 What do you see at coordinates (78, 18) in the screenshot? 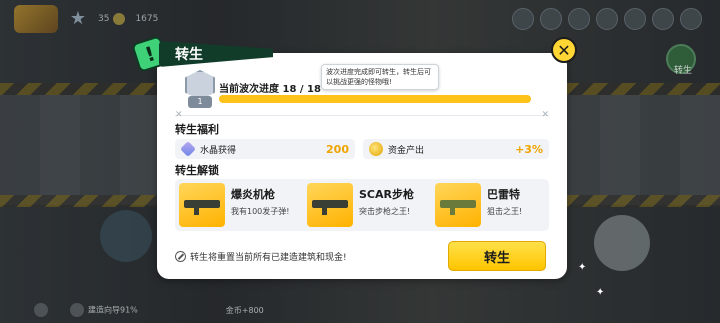
I see `star-icon: ★` at bounding box center [78, 18].